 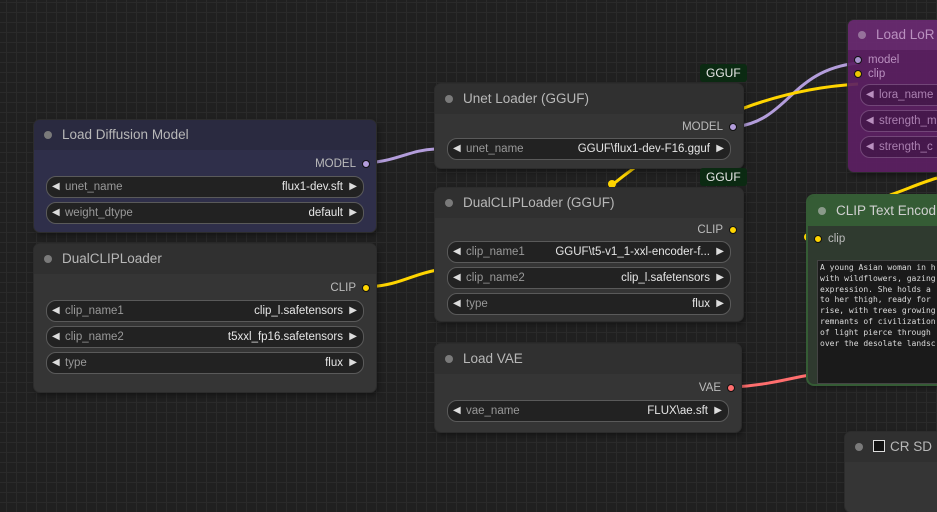 What do you see at coordinates (906, 95) in the screenshot?
I see `widget-label: lora_name` at bounding box center [906, 95].